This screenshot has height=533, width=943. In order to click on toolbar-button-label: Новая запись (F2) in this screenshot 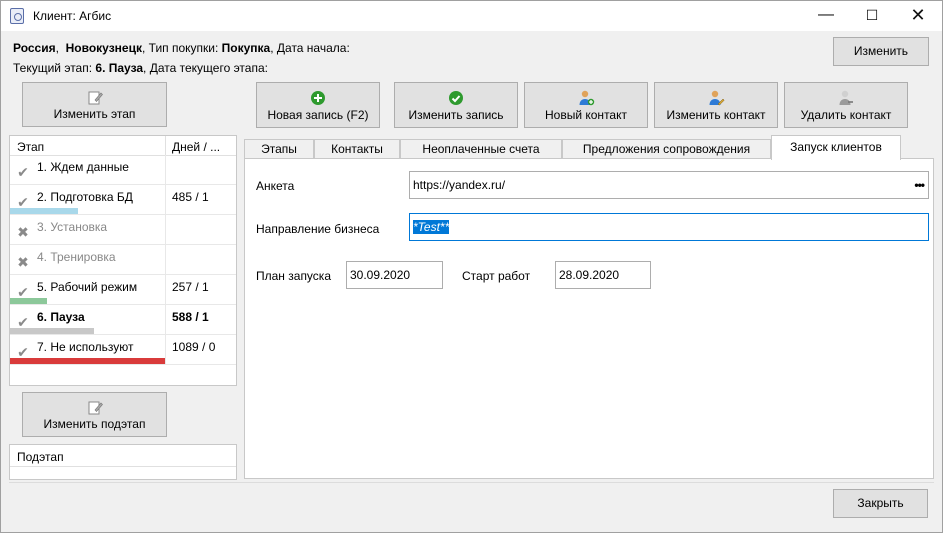, I will do `click(318, 115)`.